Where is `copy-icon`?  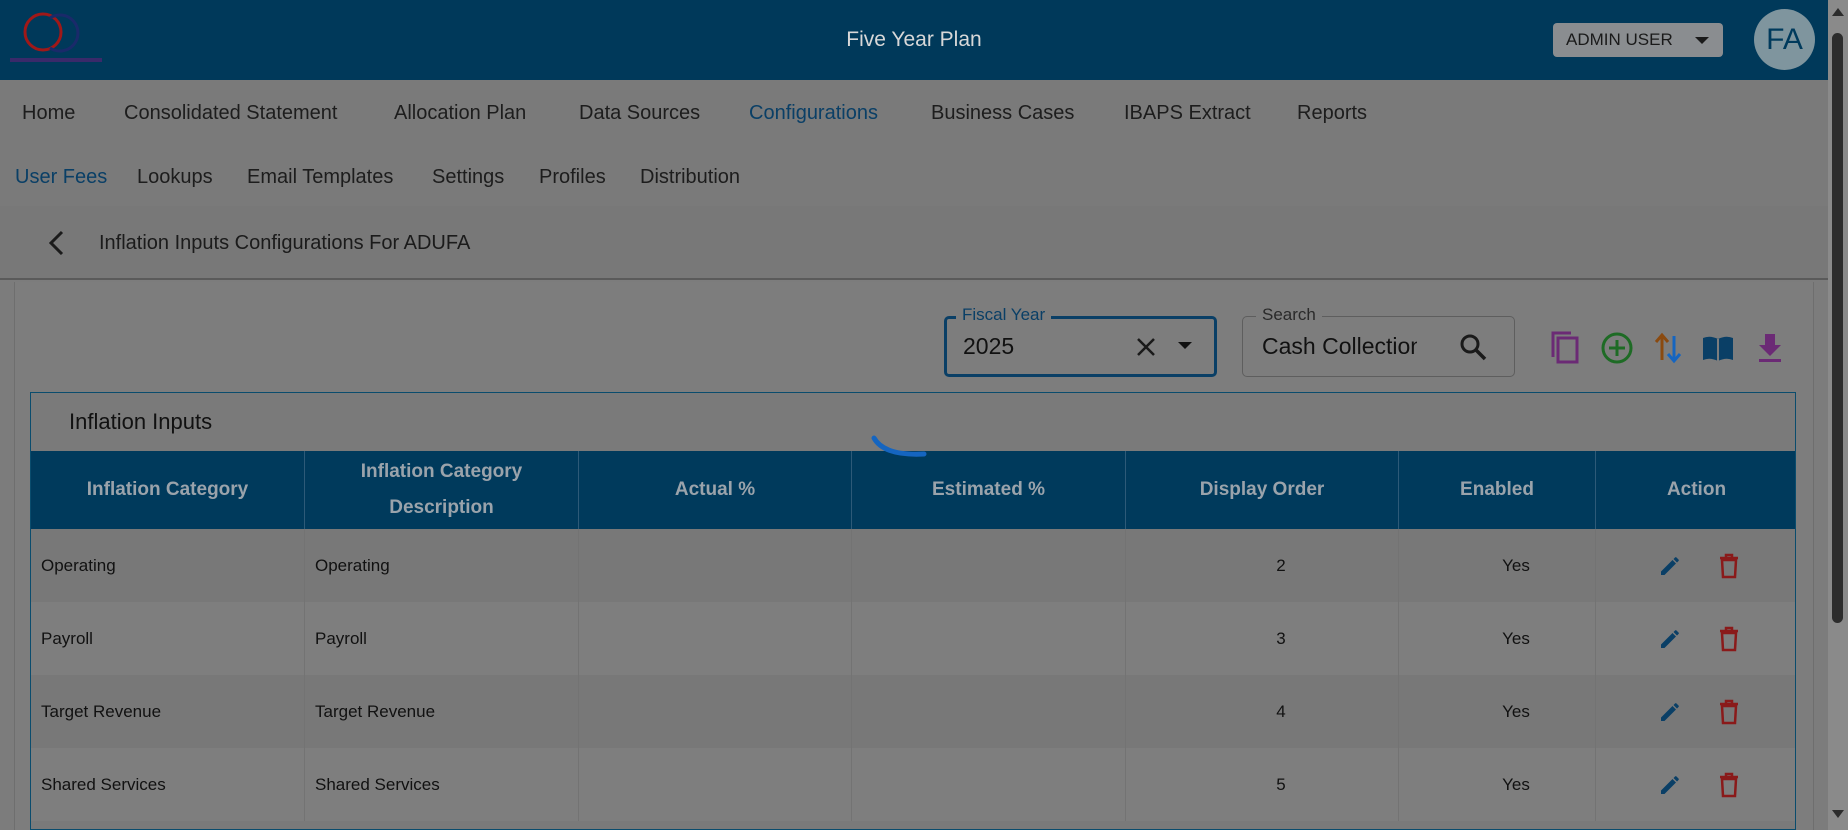 copy-icon is located at coordinates (1565, 348).